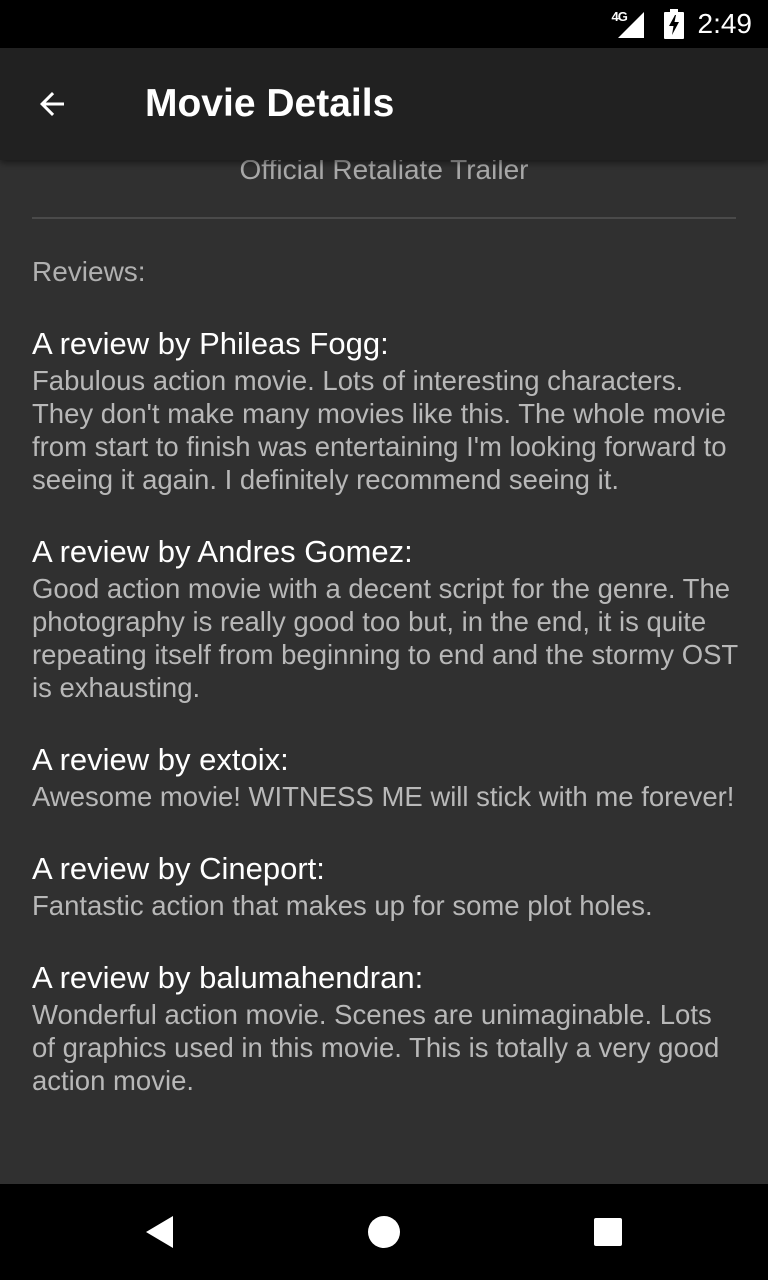 This screenshot has height=1280, width=768. I want to click on back-triangle-icon, so click(159, 1232).